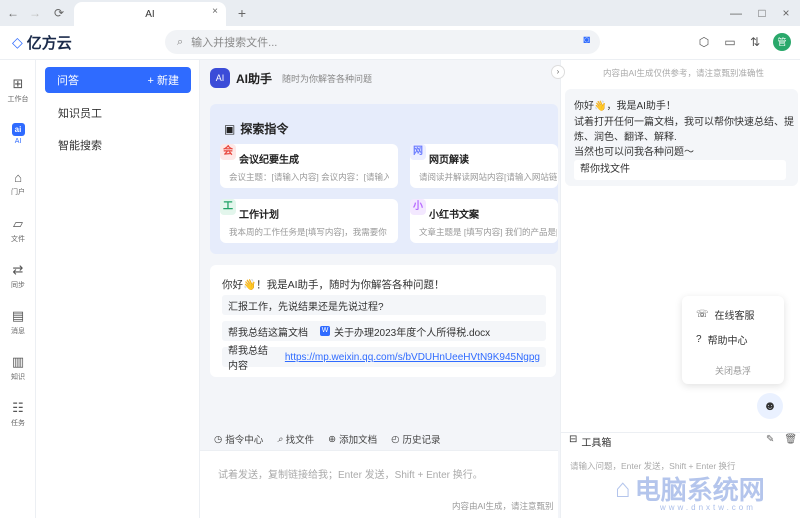 The image size is (800, 518). What do you see at coordinates (770, 406) in the screenshot?
I see `assistant-bot-icon: ☻` at bounding box center [770, 406].